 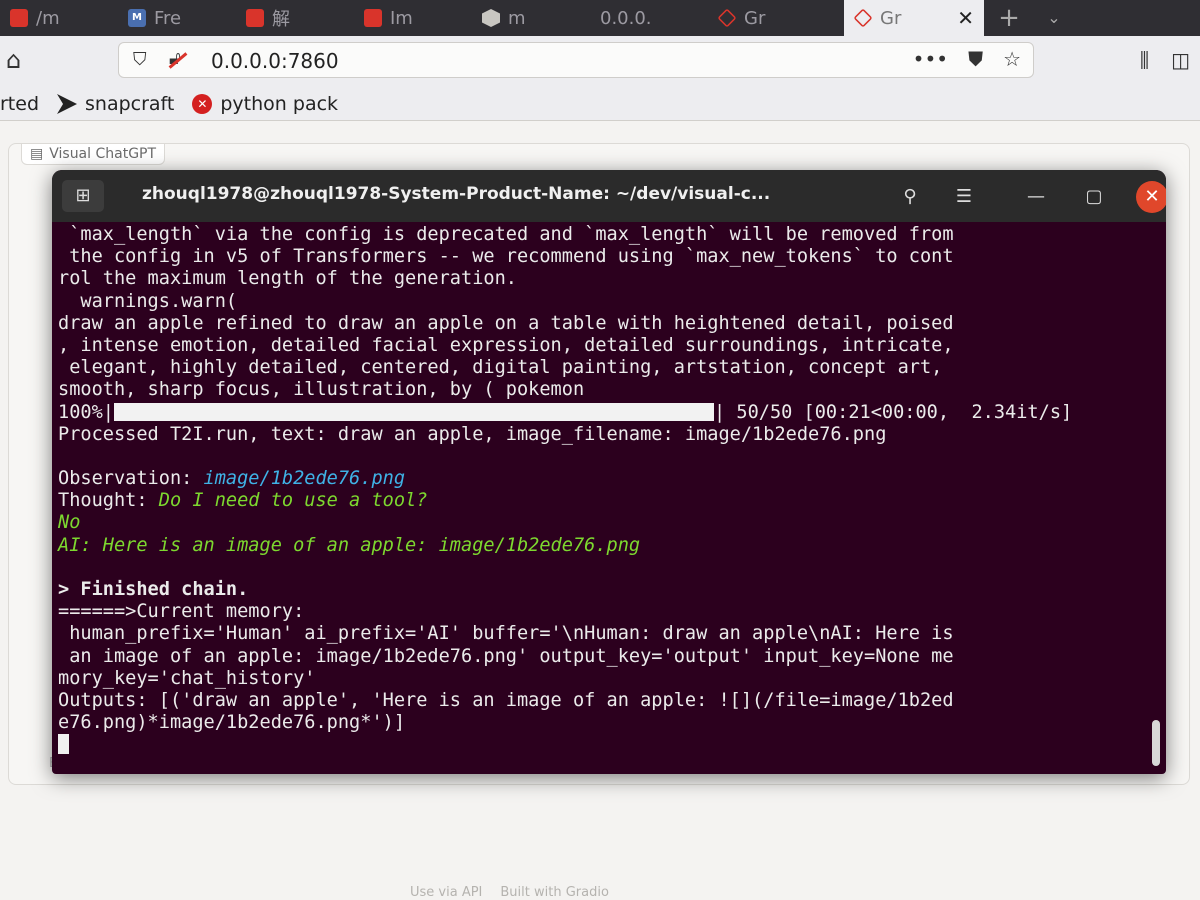 What do you see at coordinates (1180, 60) in the screenshot?
I see `sidebar-icon: ◫` at bounding box center [1180, 60].